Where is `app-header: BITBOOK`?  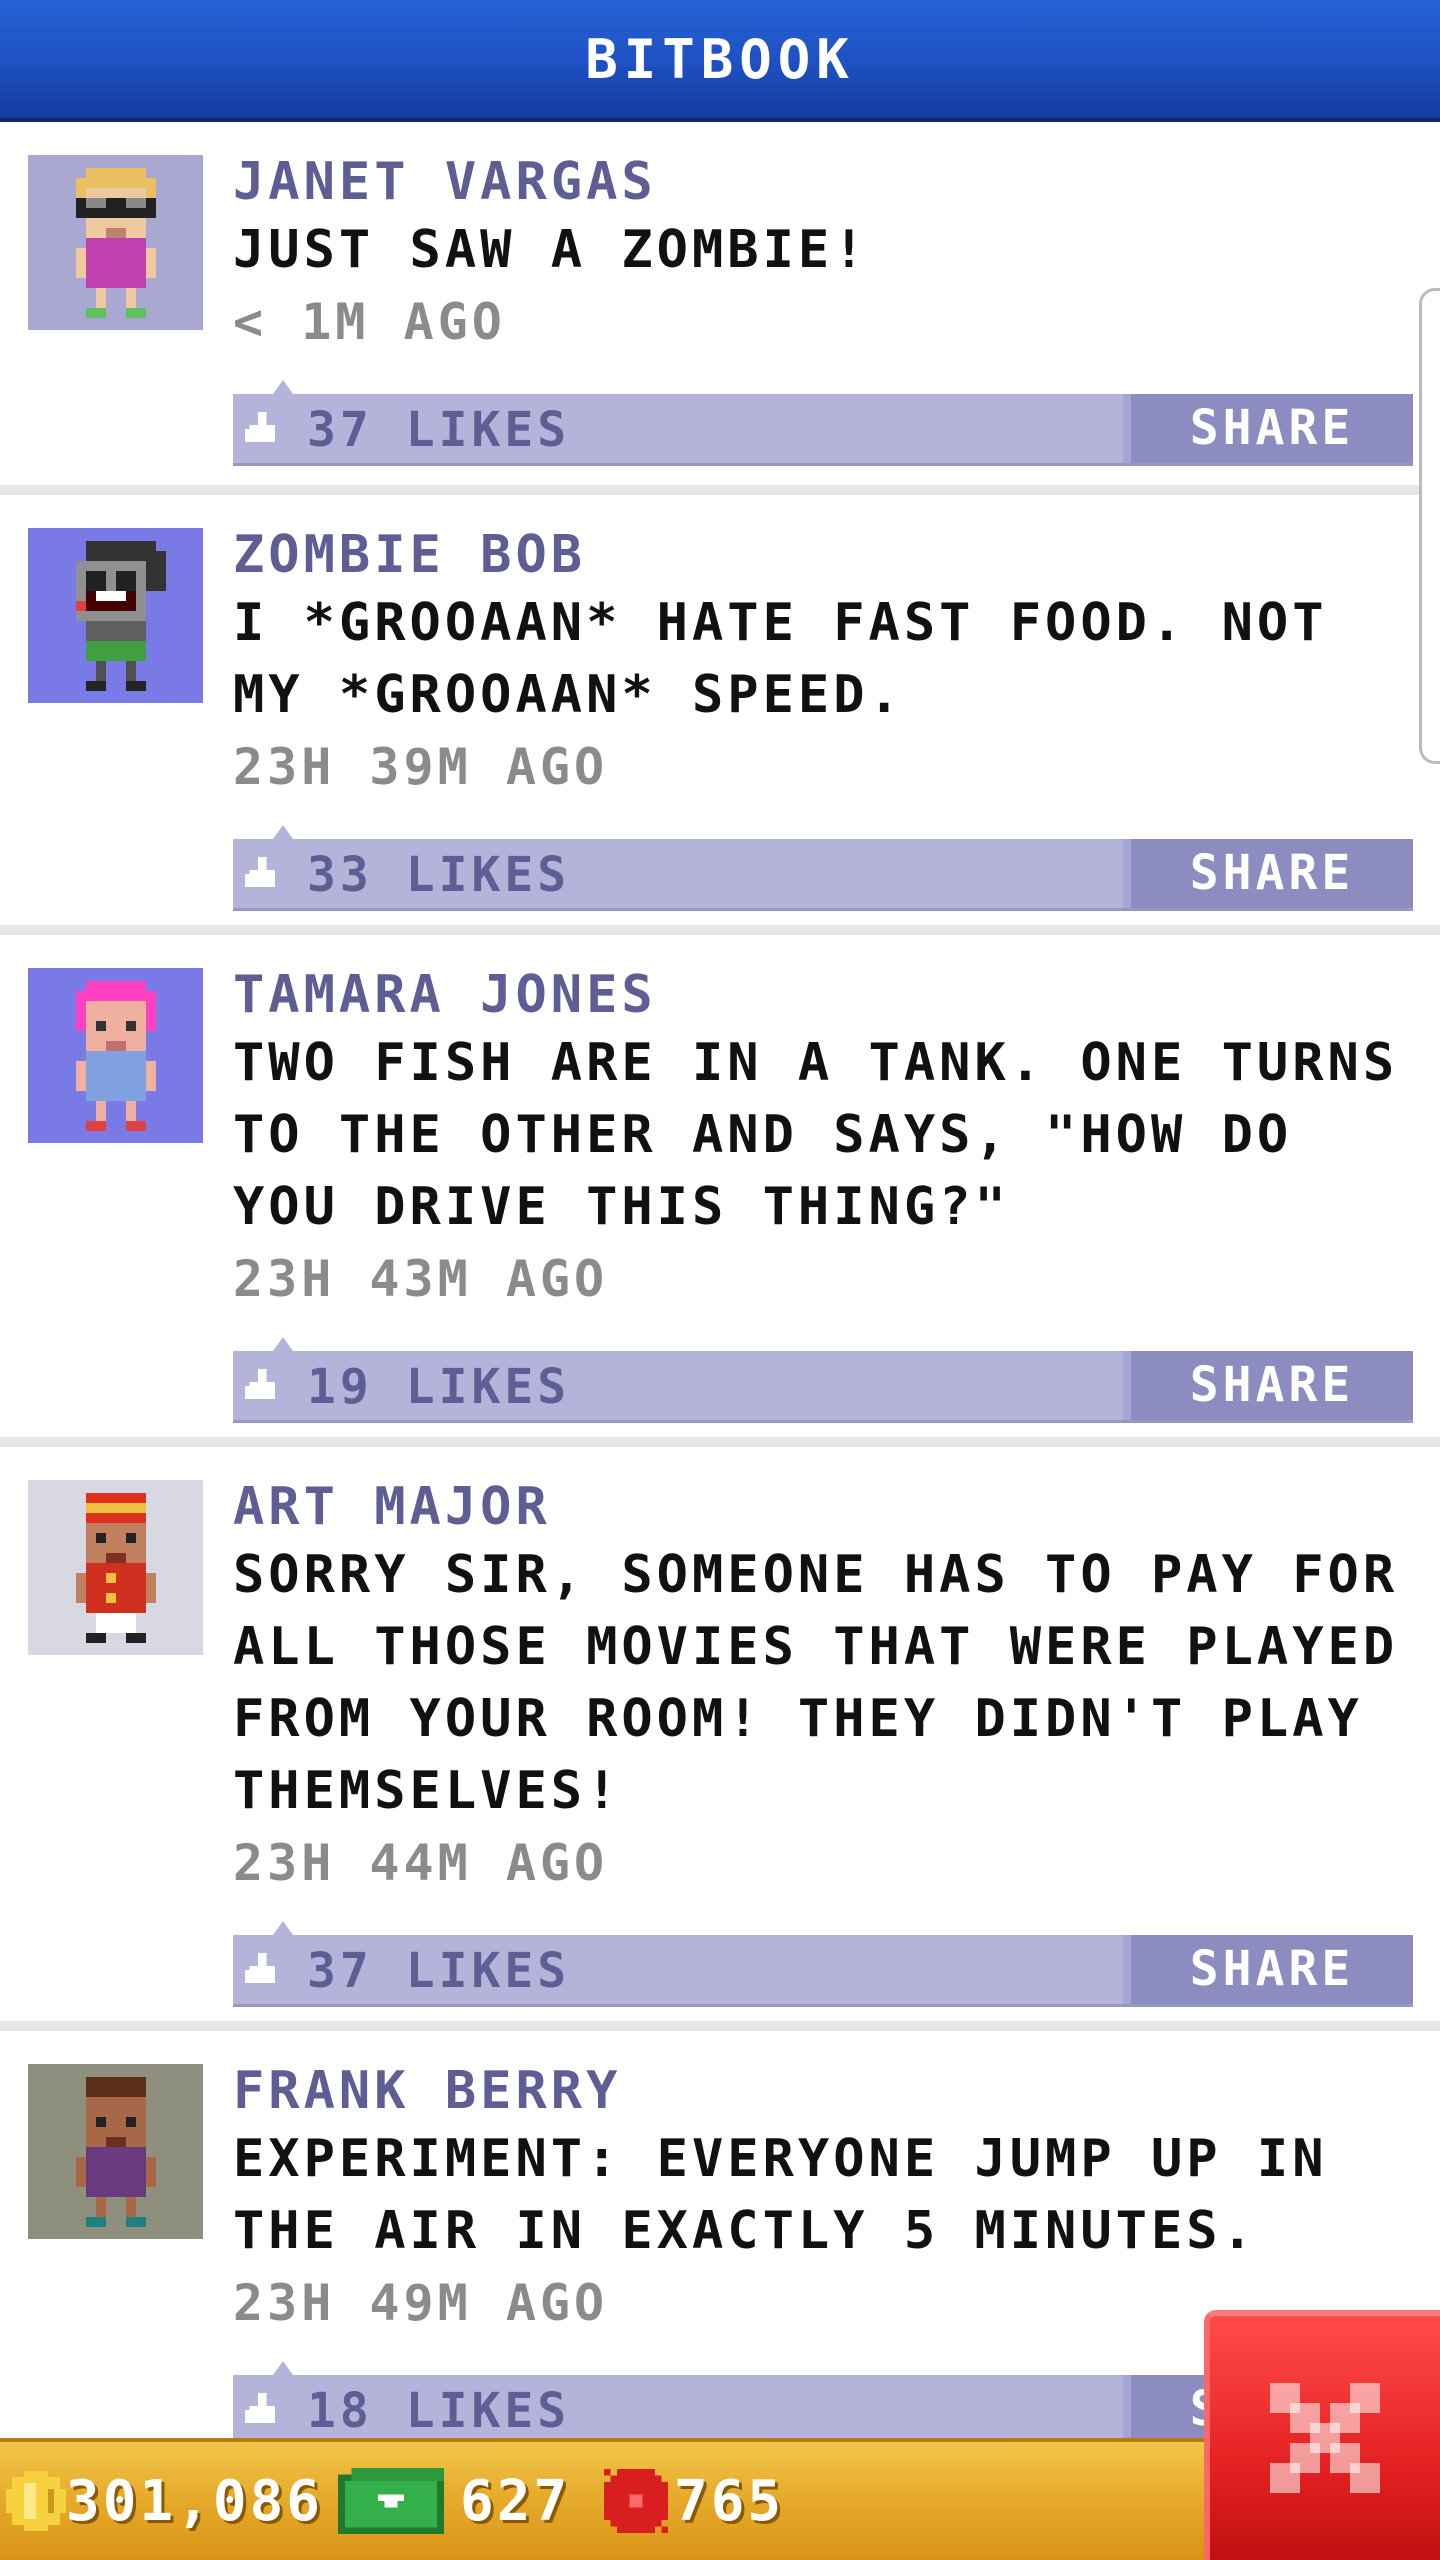 app-header: BITBOOK is located at coordinates (720, 61).